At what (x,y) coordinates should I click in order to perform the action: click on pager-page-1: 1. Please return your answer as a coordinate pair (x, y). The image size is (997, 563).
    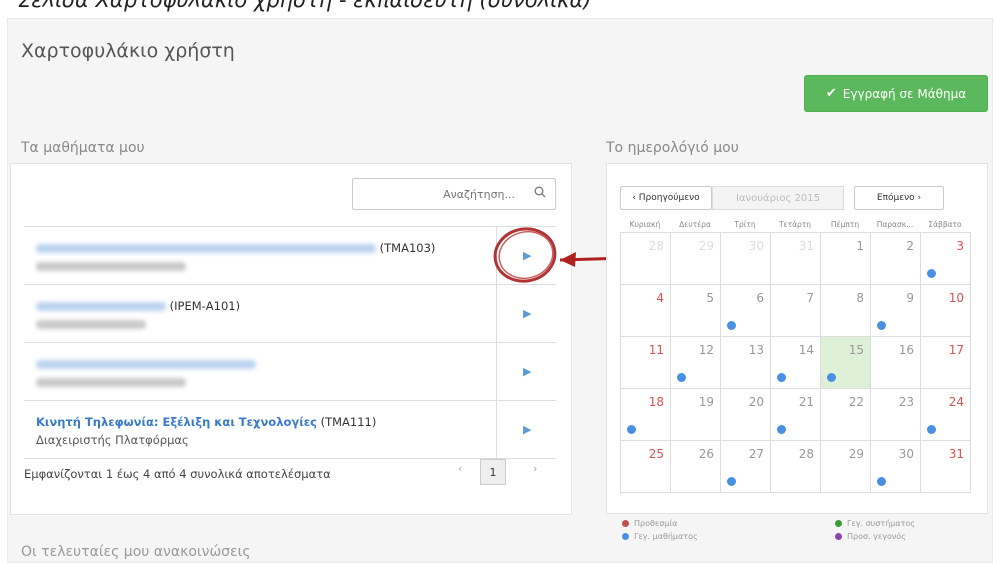
    Looking at the image, I should click on (493, 472).